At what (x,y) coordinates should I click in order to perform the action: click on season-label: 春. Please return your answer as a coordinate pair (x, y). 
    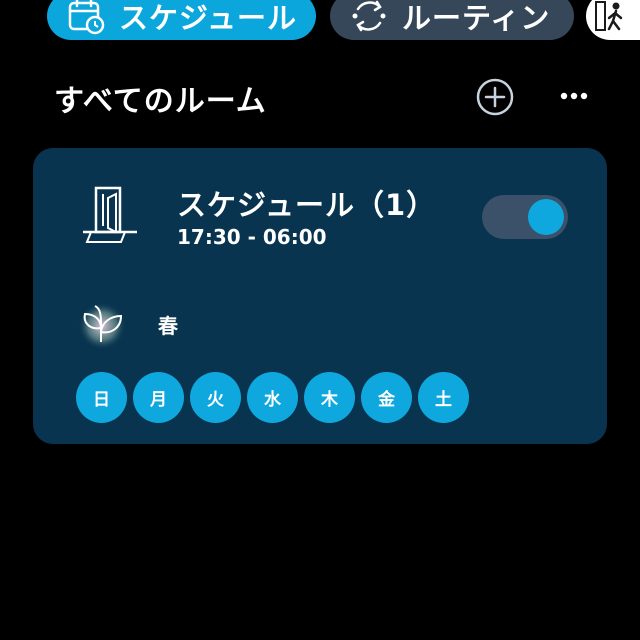
    Looking at the image, I should click on (168, 326).